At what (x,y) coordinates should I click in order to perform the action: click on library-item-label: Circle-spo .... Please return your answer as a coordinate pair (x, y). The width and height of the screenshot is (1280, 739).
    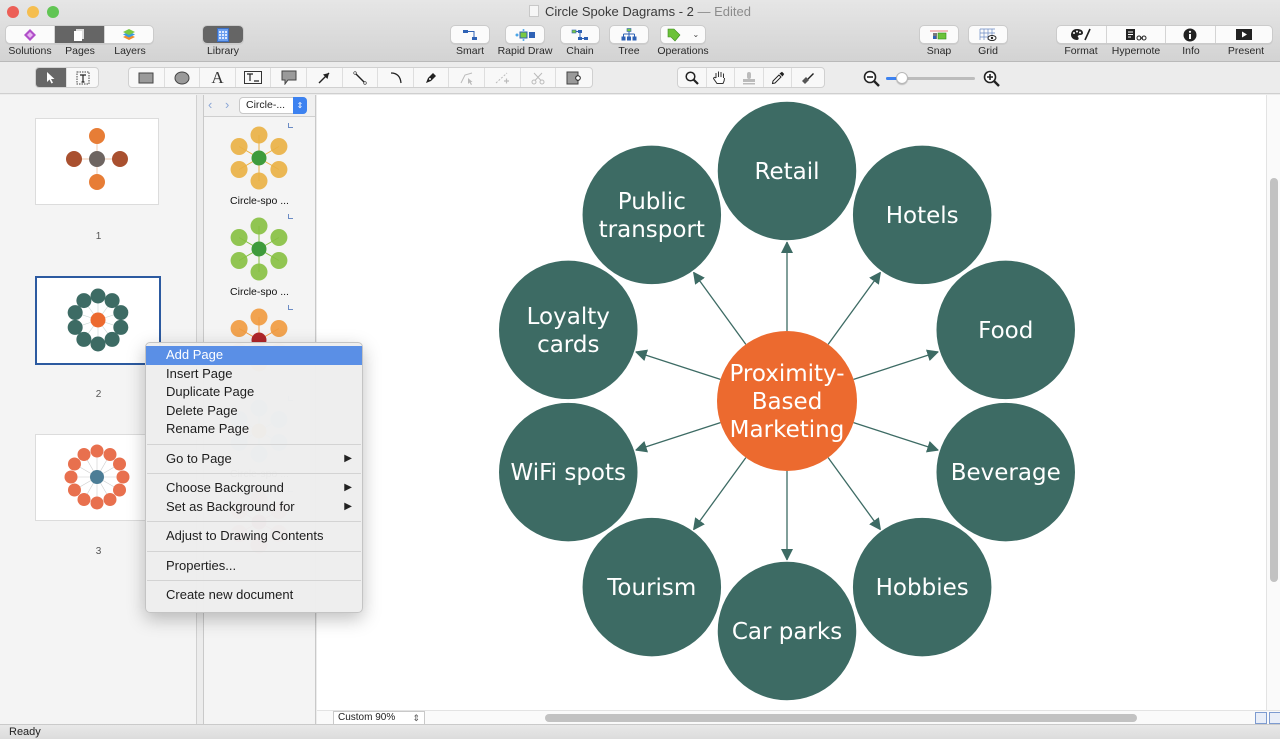
    Looking at the image, I should click on (259, 292).